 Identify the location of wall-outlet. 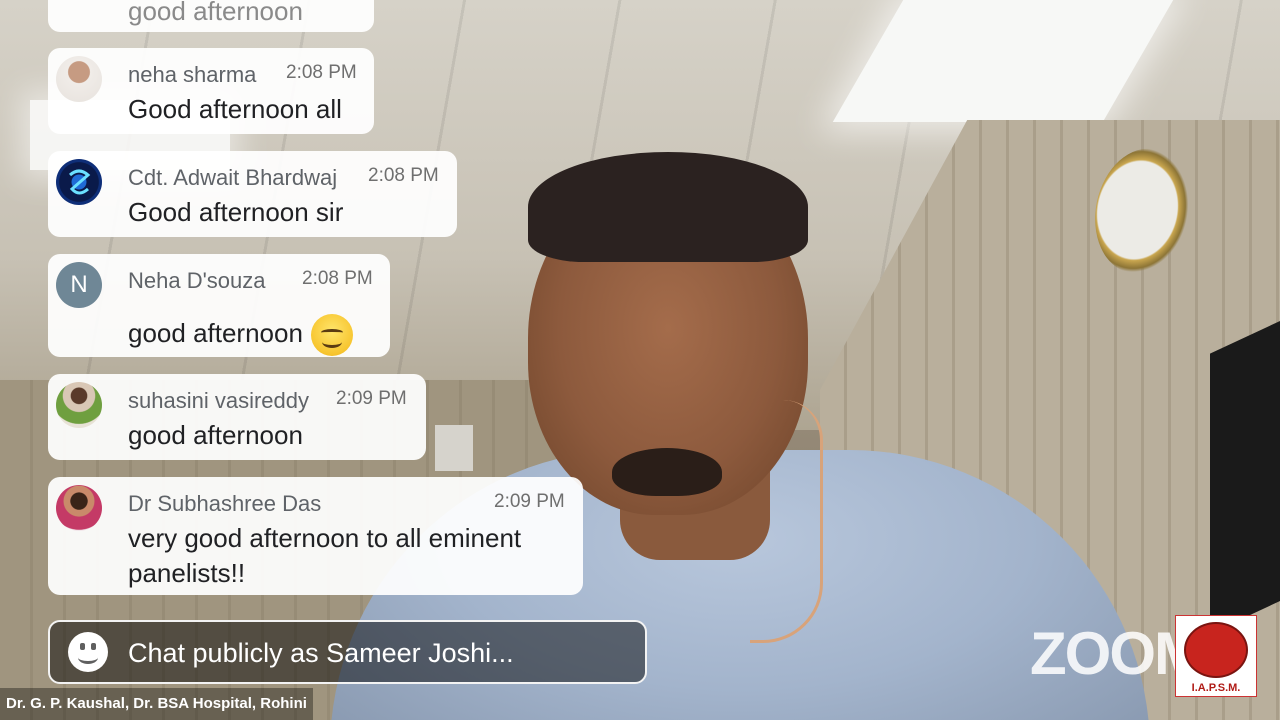
(454, 448).